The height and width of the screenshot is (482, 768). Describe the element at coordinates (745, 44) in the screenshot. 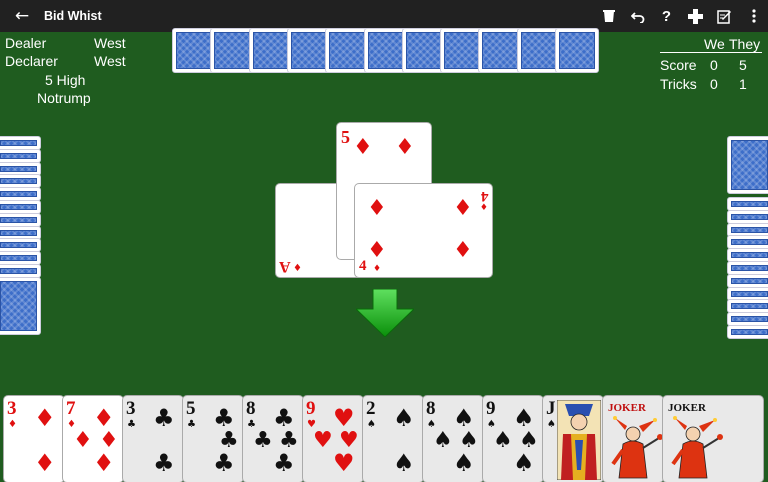

I see `col-they: They` at that location.